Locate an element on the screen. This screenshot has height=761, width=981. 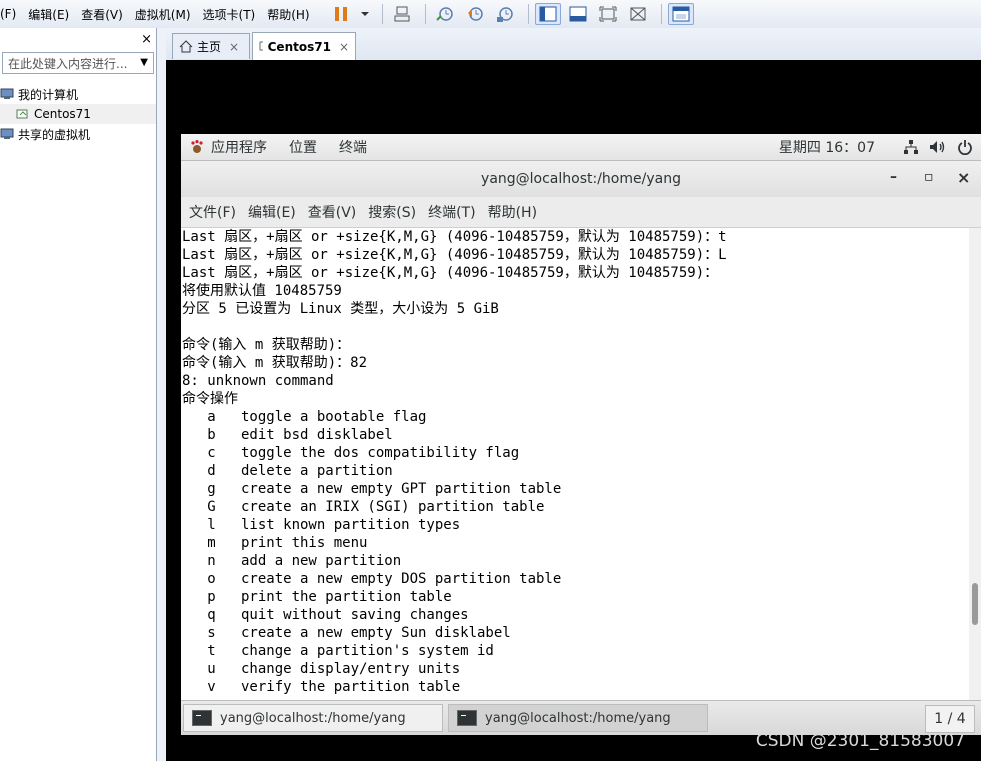
terminal-line: d delete a partition is located at coordinates (287, 471).